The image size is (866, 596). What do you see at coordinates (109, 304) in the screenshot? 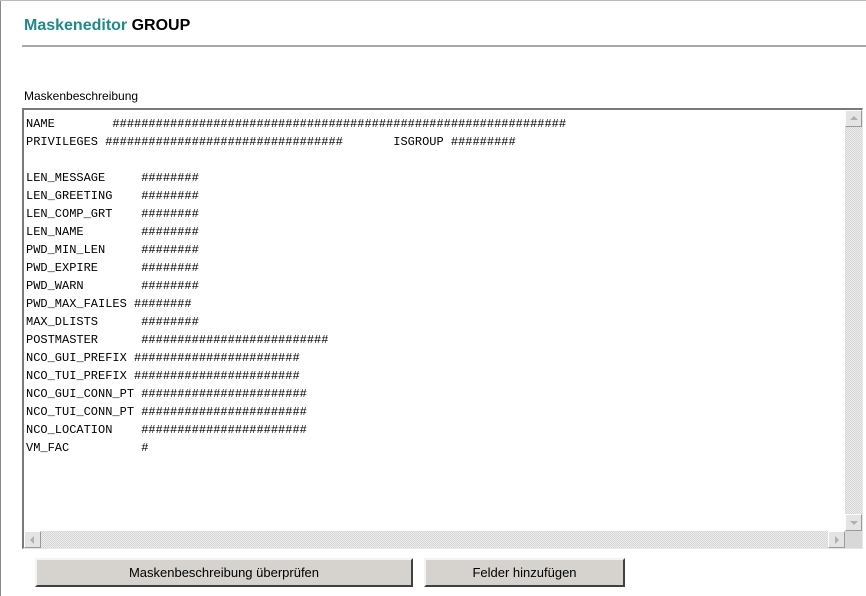
I see `textarea-line: PWD_MAX_FAILES ########` at bounding box center [109, 304].